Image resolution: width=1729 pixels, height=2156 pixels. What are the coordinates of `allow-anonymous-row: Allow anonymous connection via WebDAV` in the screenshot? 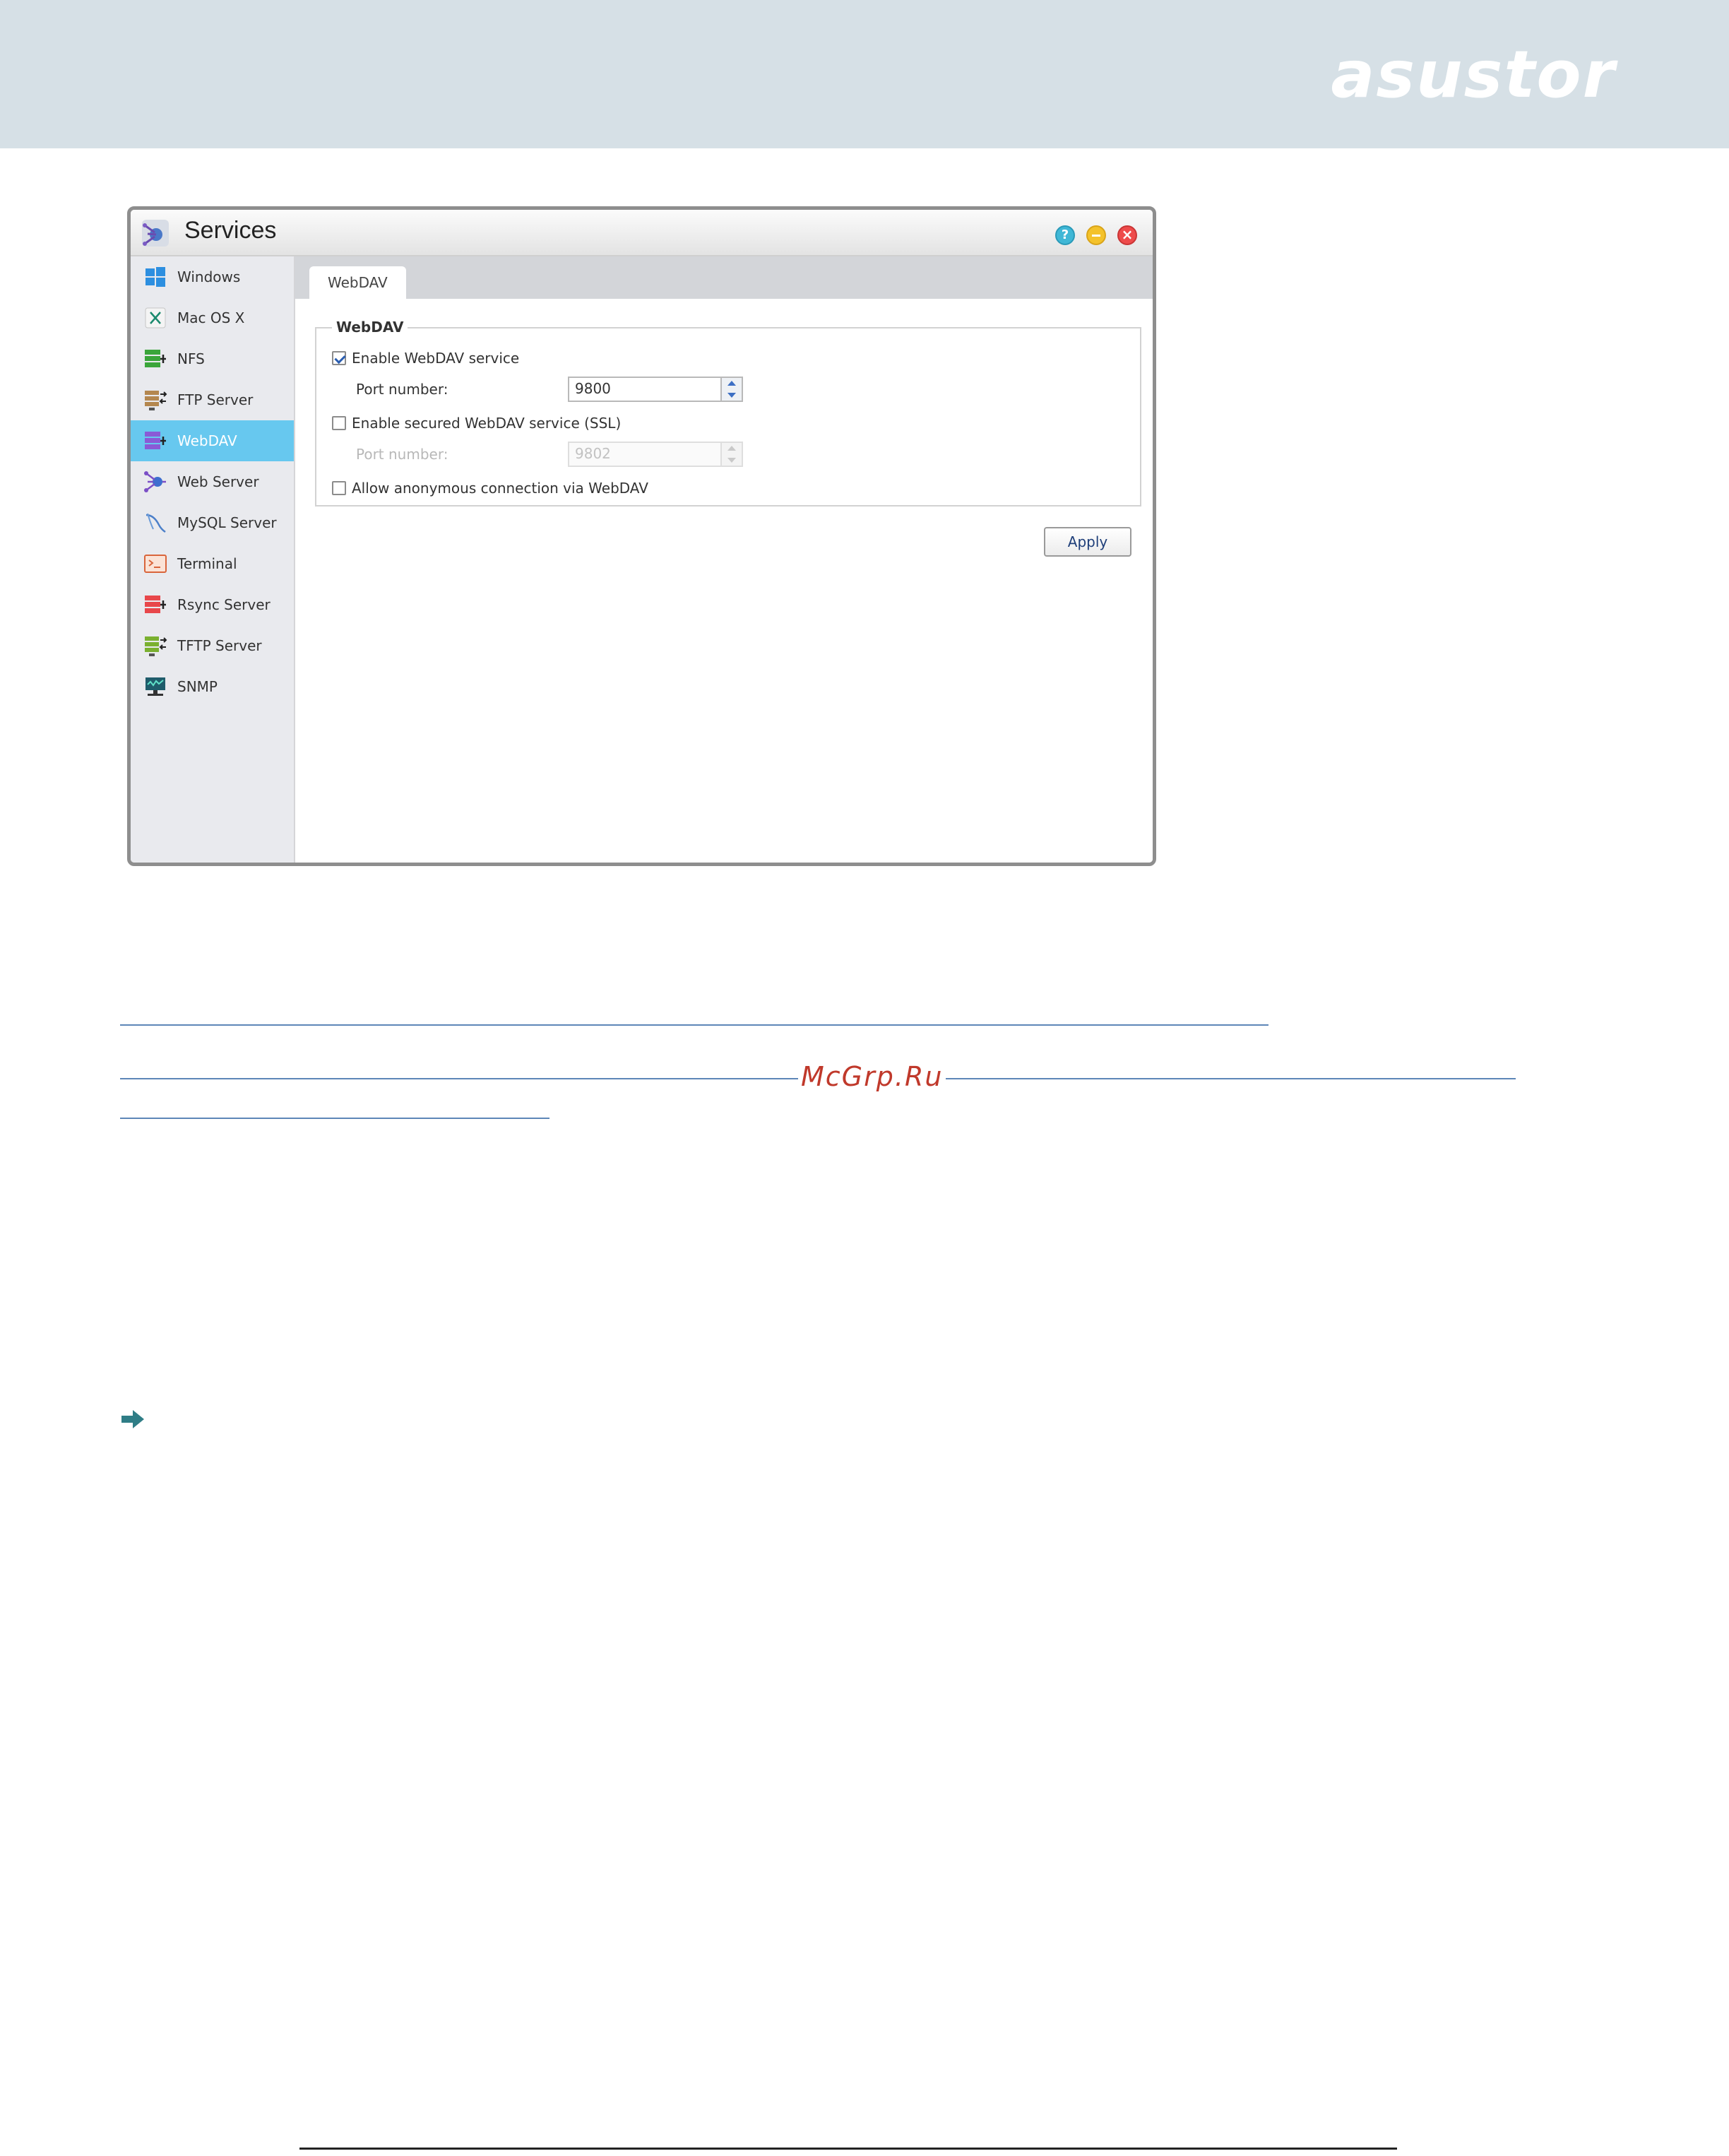 It's located at (490, 488).